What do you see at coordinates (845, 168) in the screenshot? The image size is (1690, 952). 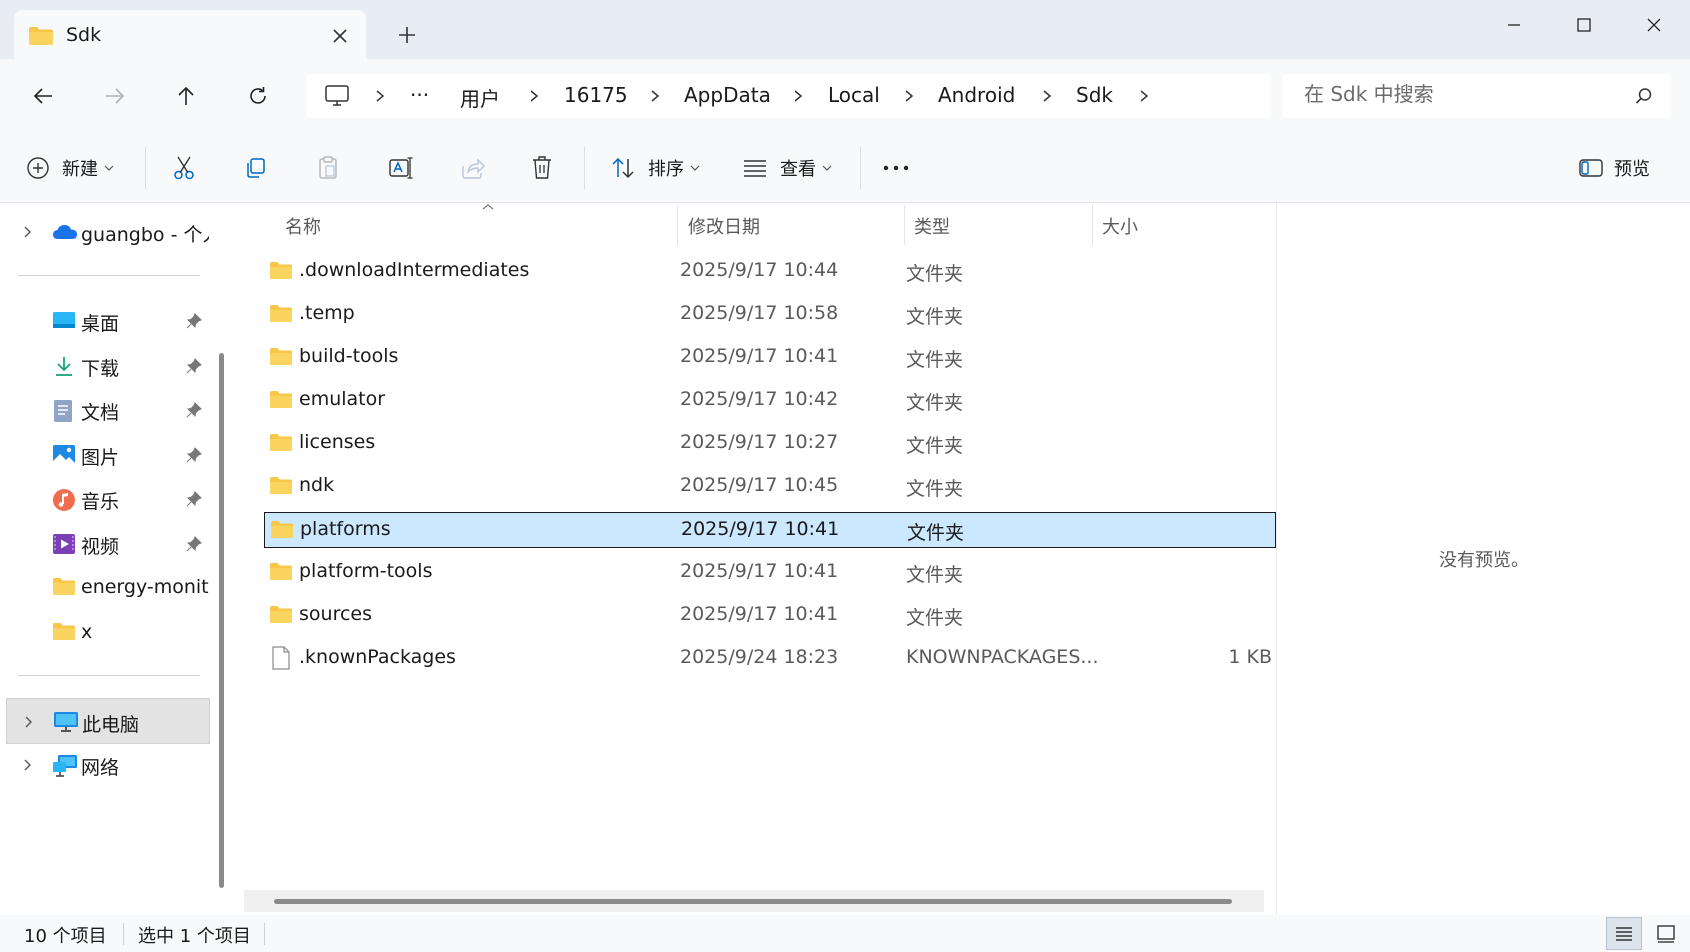 I see `command-bar: 新建 排序 查看 预览` at bounding box center [845, 168].